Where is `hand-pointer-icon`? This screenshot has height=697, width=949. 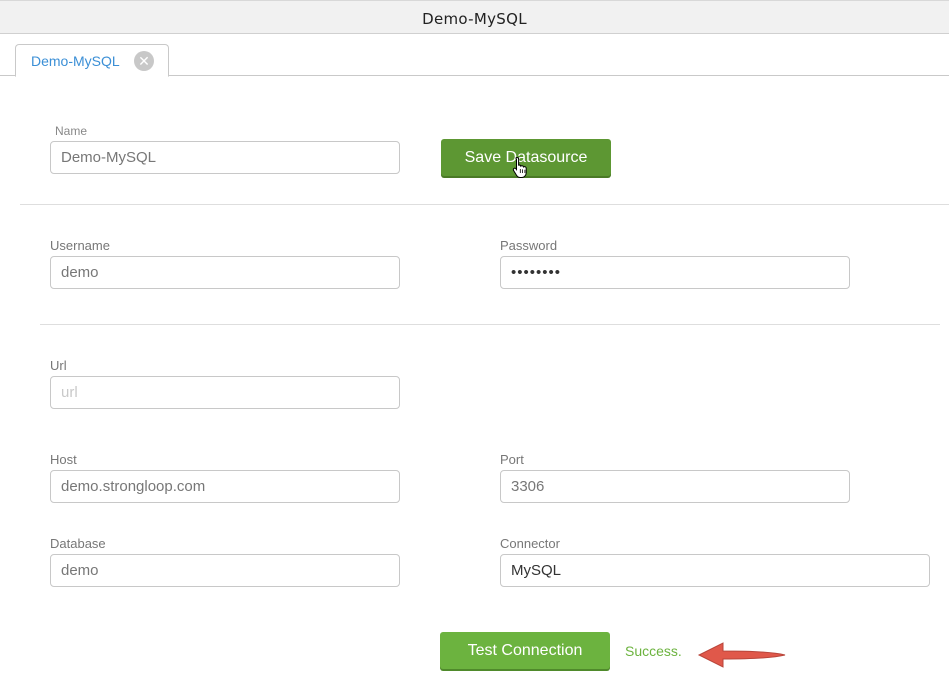 hand-pointer-icon is located at coordinates (519, 167).